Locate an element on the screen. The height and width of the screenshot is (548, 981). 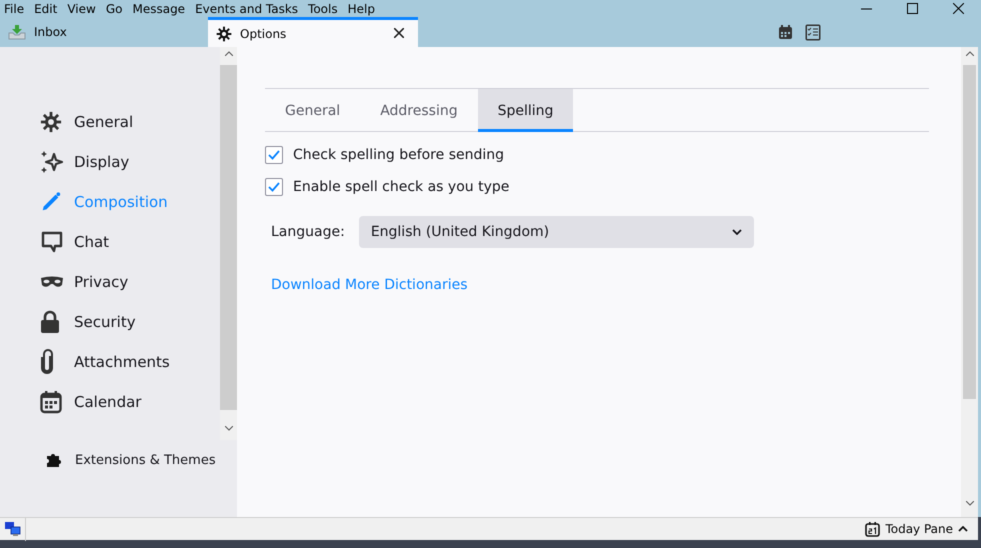
paperclip-icon is located at coordinates (47, 362).